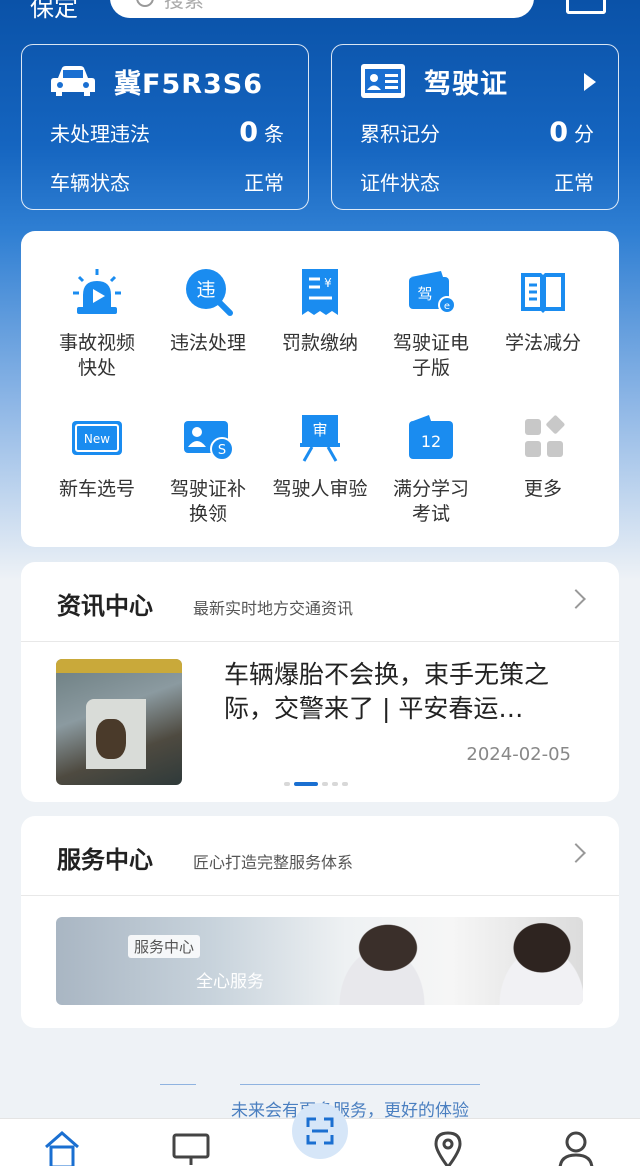 This screenshot has width=640, height=1166. I want to click on svg-text: New, so click(97, 439).